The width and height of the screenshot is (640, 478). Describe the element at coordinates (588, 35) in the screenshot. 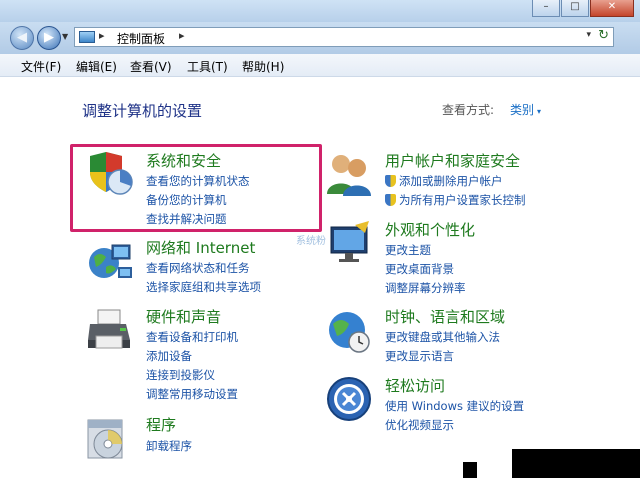

I see `address-dropdown: ▾` at that location.